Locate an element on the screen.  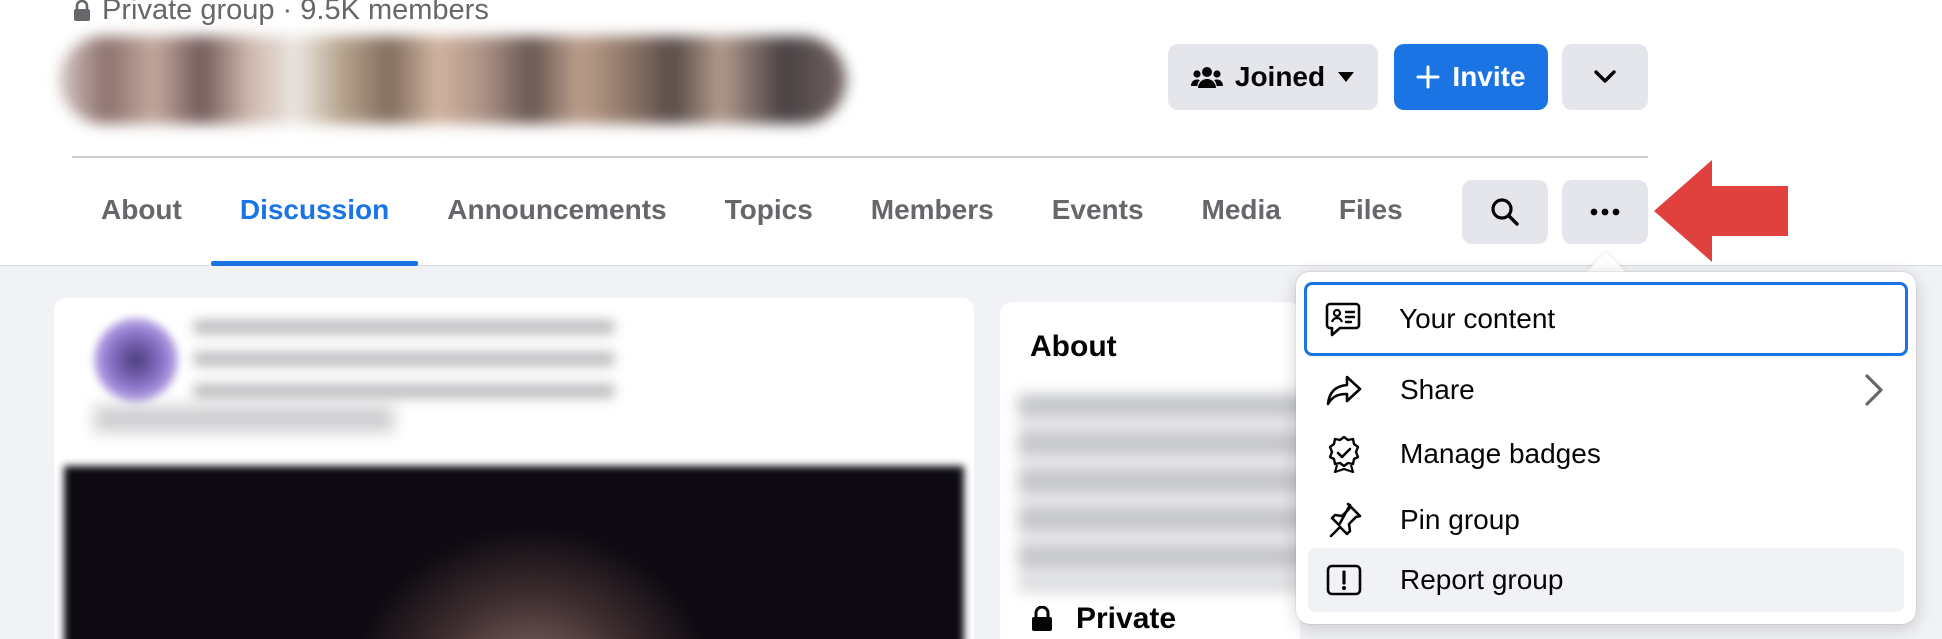
group-privacy-members: Private group · 9.5K members is located at coordinates (295, 13).